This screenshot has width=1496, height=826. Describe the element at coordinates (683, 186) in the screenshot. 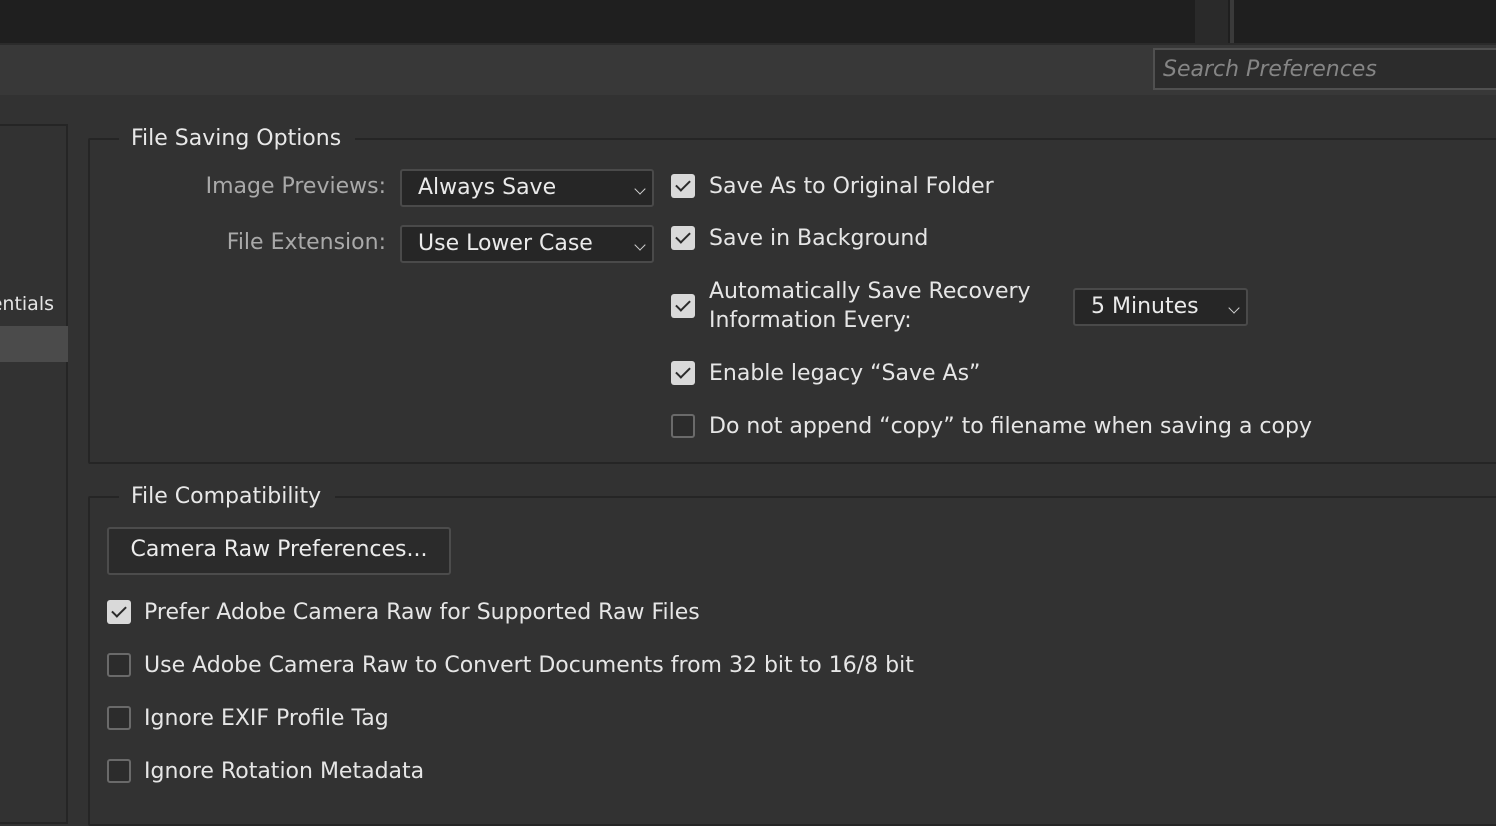

I see `save-as-original-folder-checkbox` at that location.